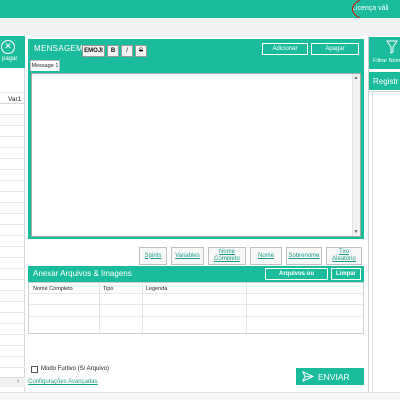 This screenshot has height=400, width=400. I want to click on clear-attachments-button: Limpar, so click(346, 274).